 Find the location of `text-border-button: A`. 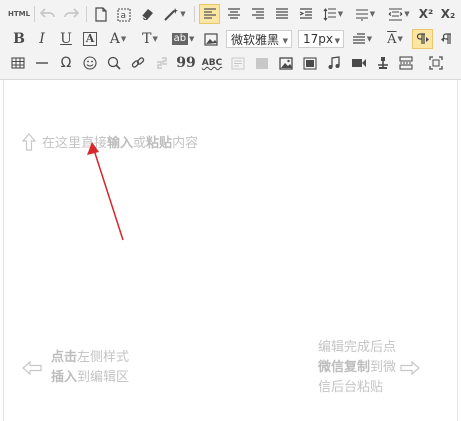

text-border-button: A is located at coordinates (90, 39).